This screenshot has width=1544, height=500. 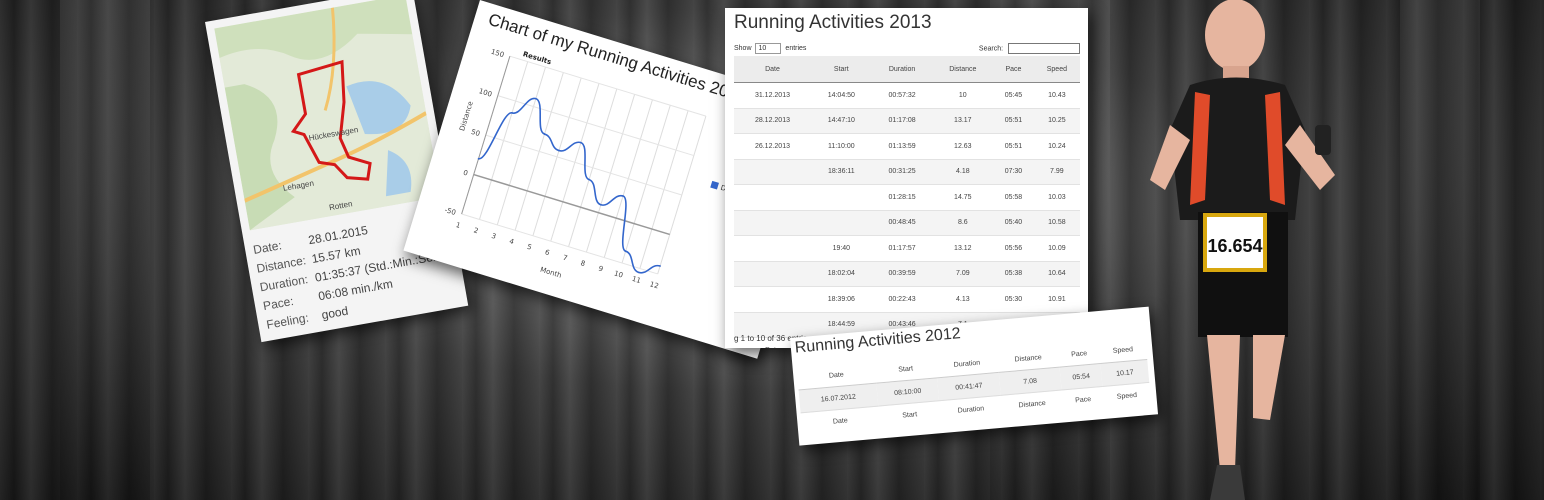 I want to click on table-cell: 05:40, so click(x=1013, y=223).